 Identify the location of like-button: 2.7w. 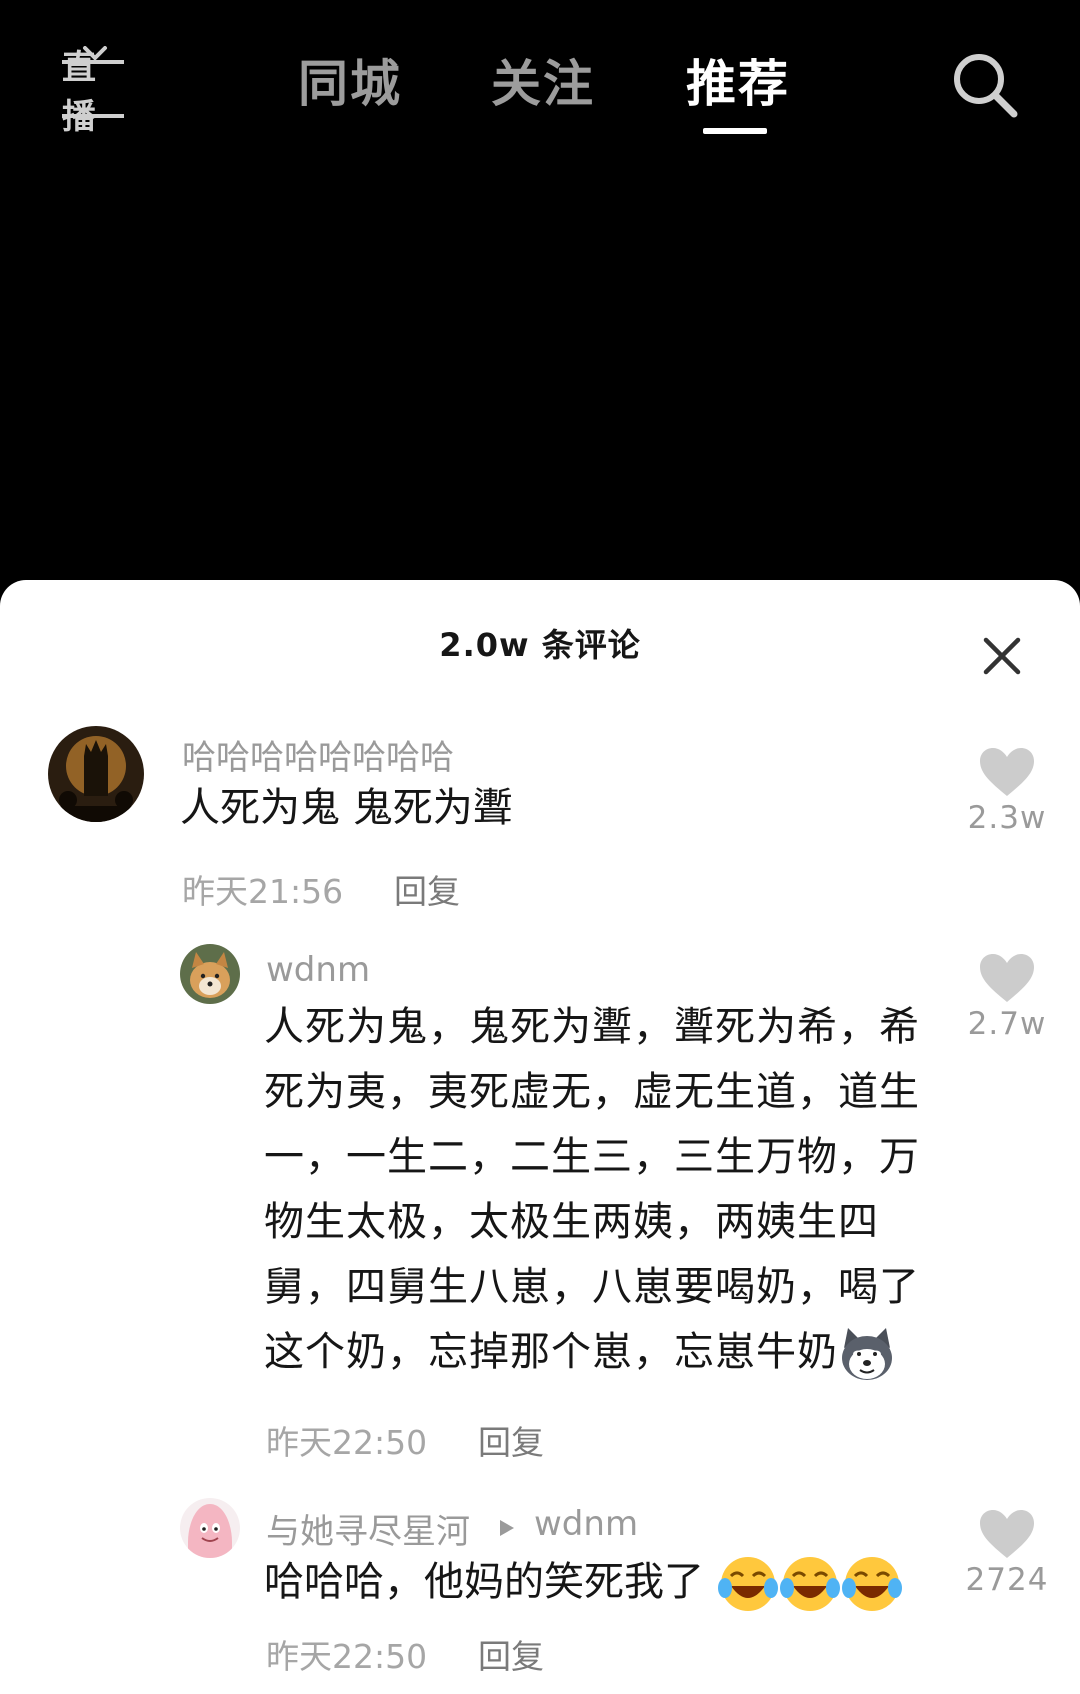
(1007, 997).